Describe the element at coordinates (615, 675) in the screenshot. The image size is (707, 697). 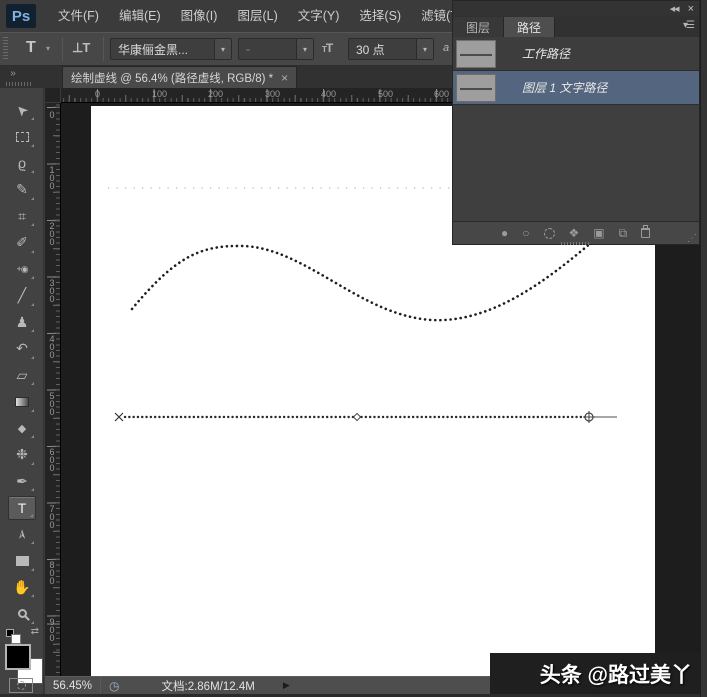
I see `watermark-text: 头条 @路过美丫` at that location.